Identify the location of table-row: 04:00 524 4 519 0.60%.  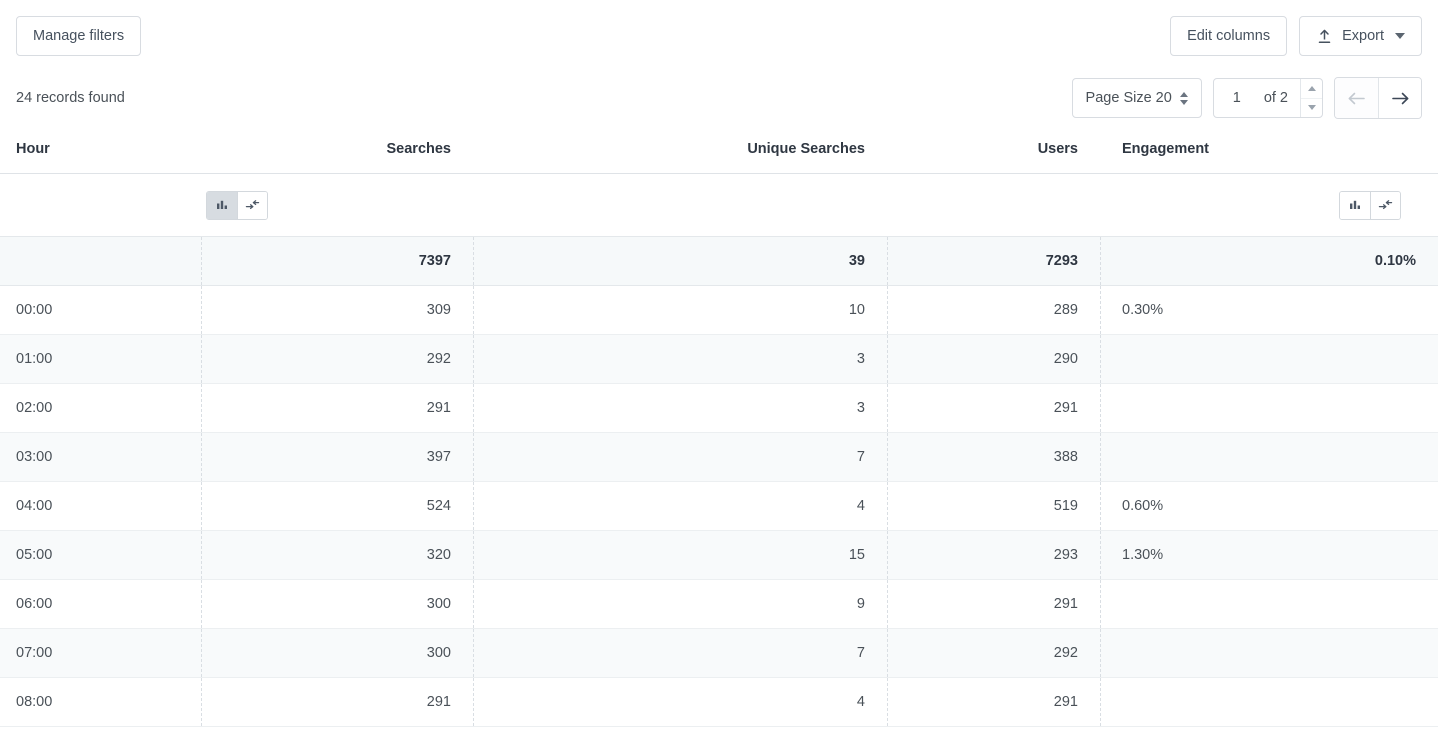
(719, 506).